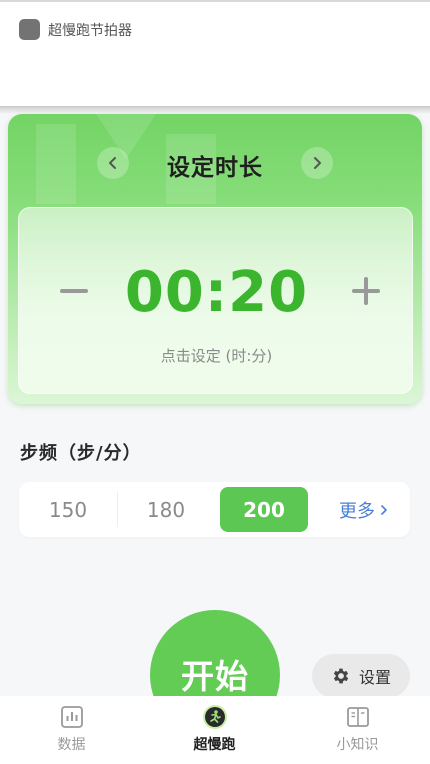 This screenshot has height=764, width=430. Describe the element at coordinates (214, 509) in the screenshot. I see `cadence-selector: 150 180 200 更多` at that location.